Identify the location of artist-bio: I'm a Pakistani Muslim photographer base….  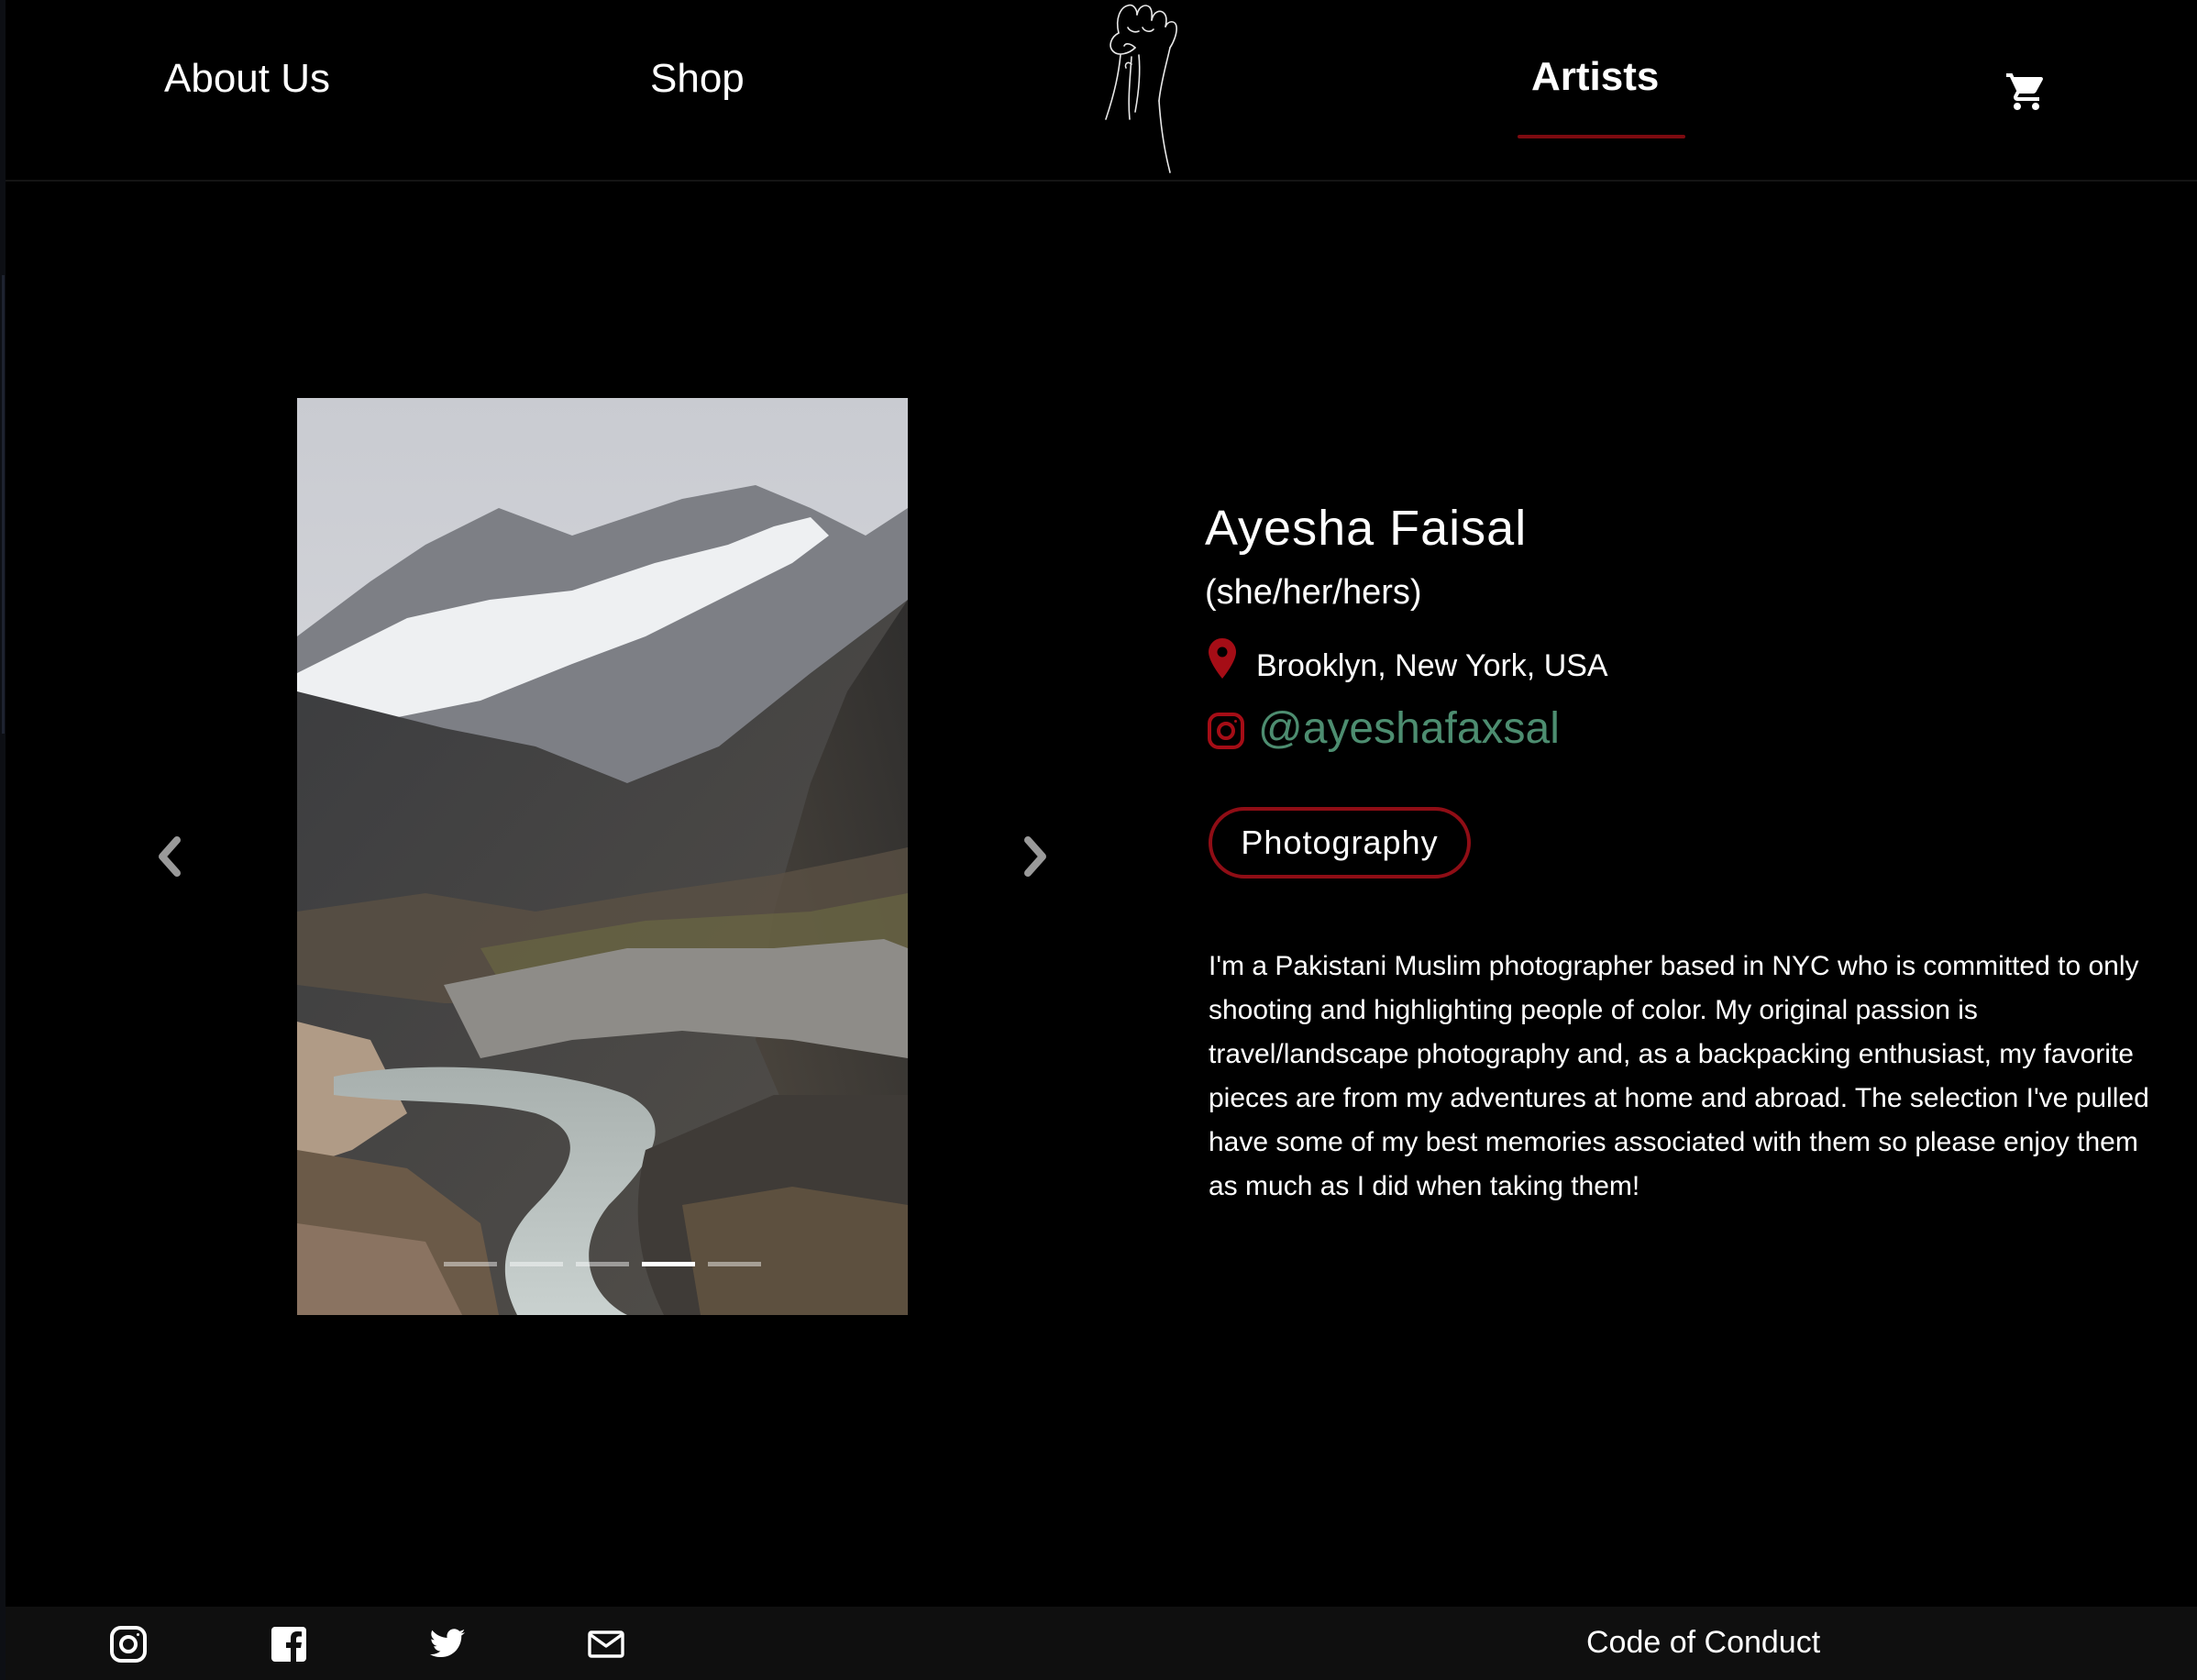
(1679, 1076).